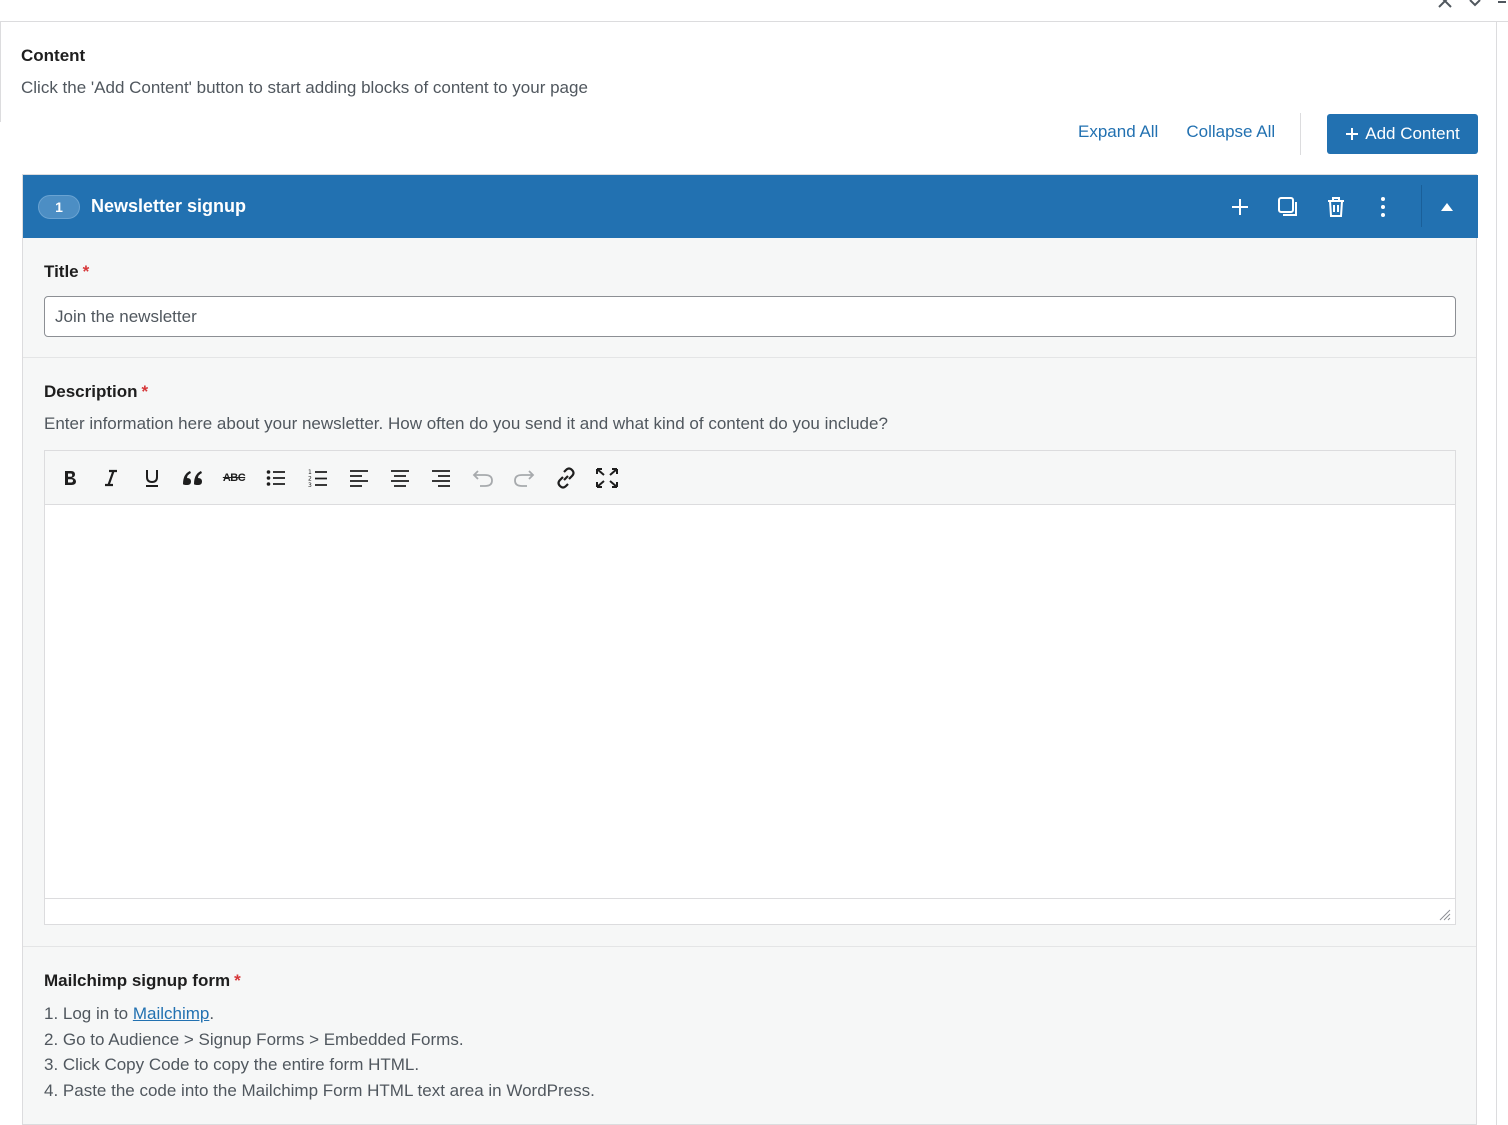 The width and height of the screenshot is (1508, 1125). I want to click on numbered-list-icon: 123, so click(317, 478).